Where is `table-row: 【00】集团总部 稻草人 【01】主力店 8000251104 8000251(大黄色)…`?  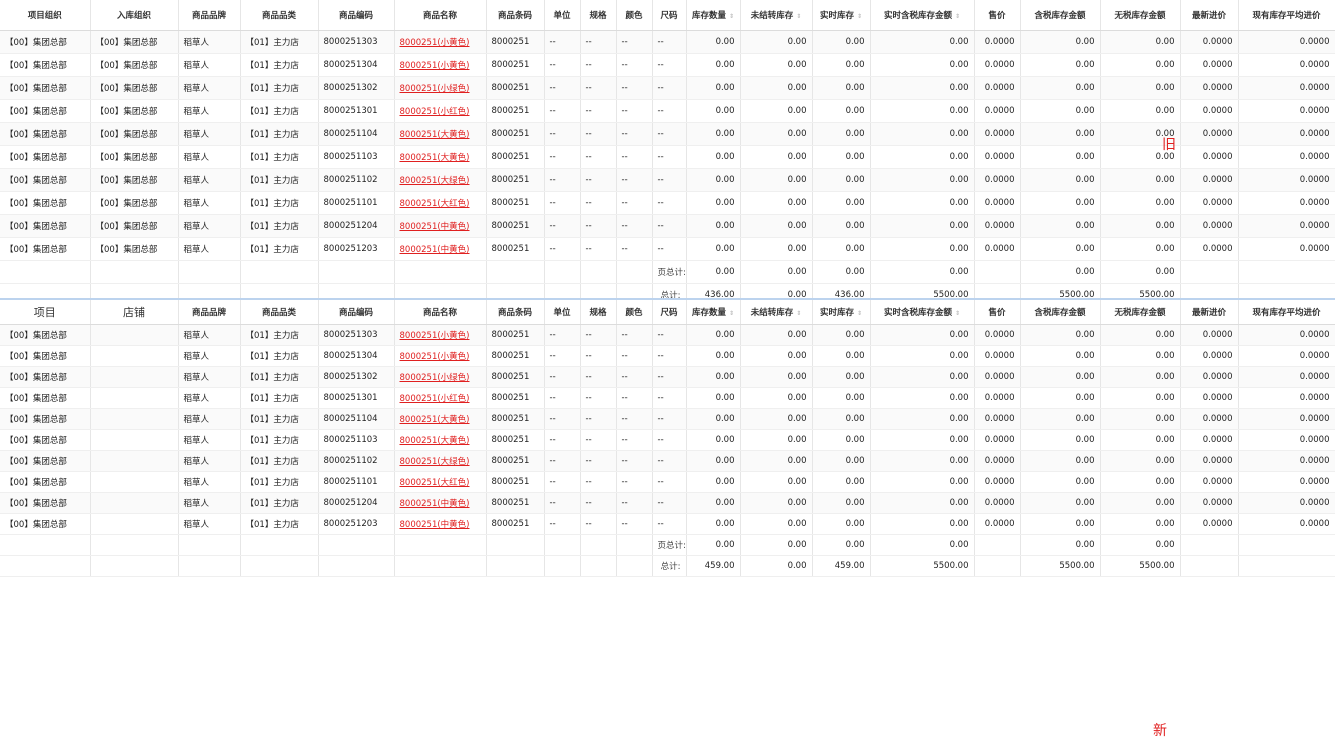
table-row: 【00】集团总部 稻草人 【01】主力店 8000251104 8000251(大黄色)… is located at coordinates (667, 419).